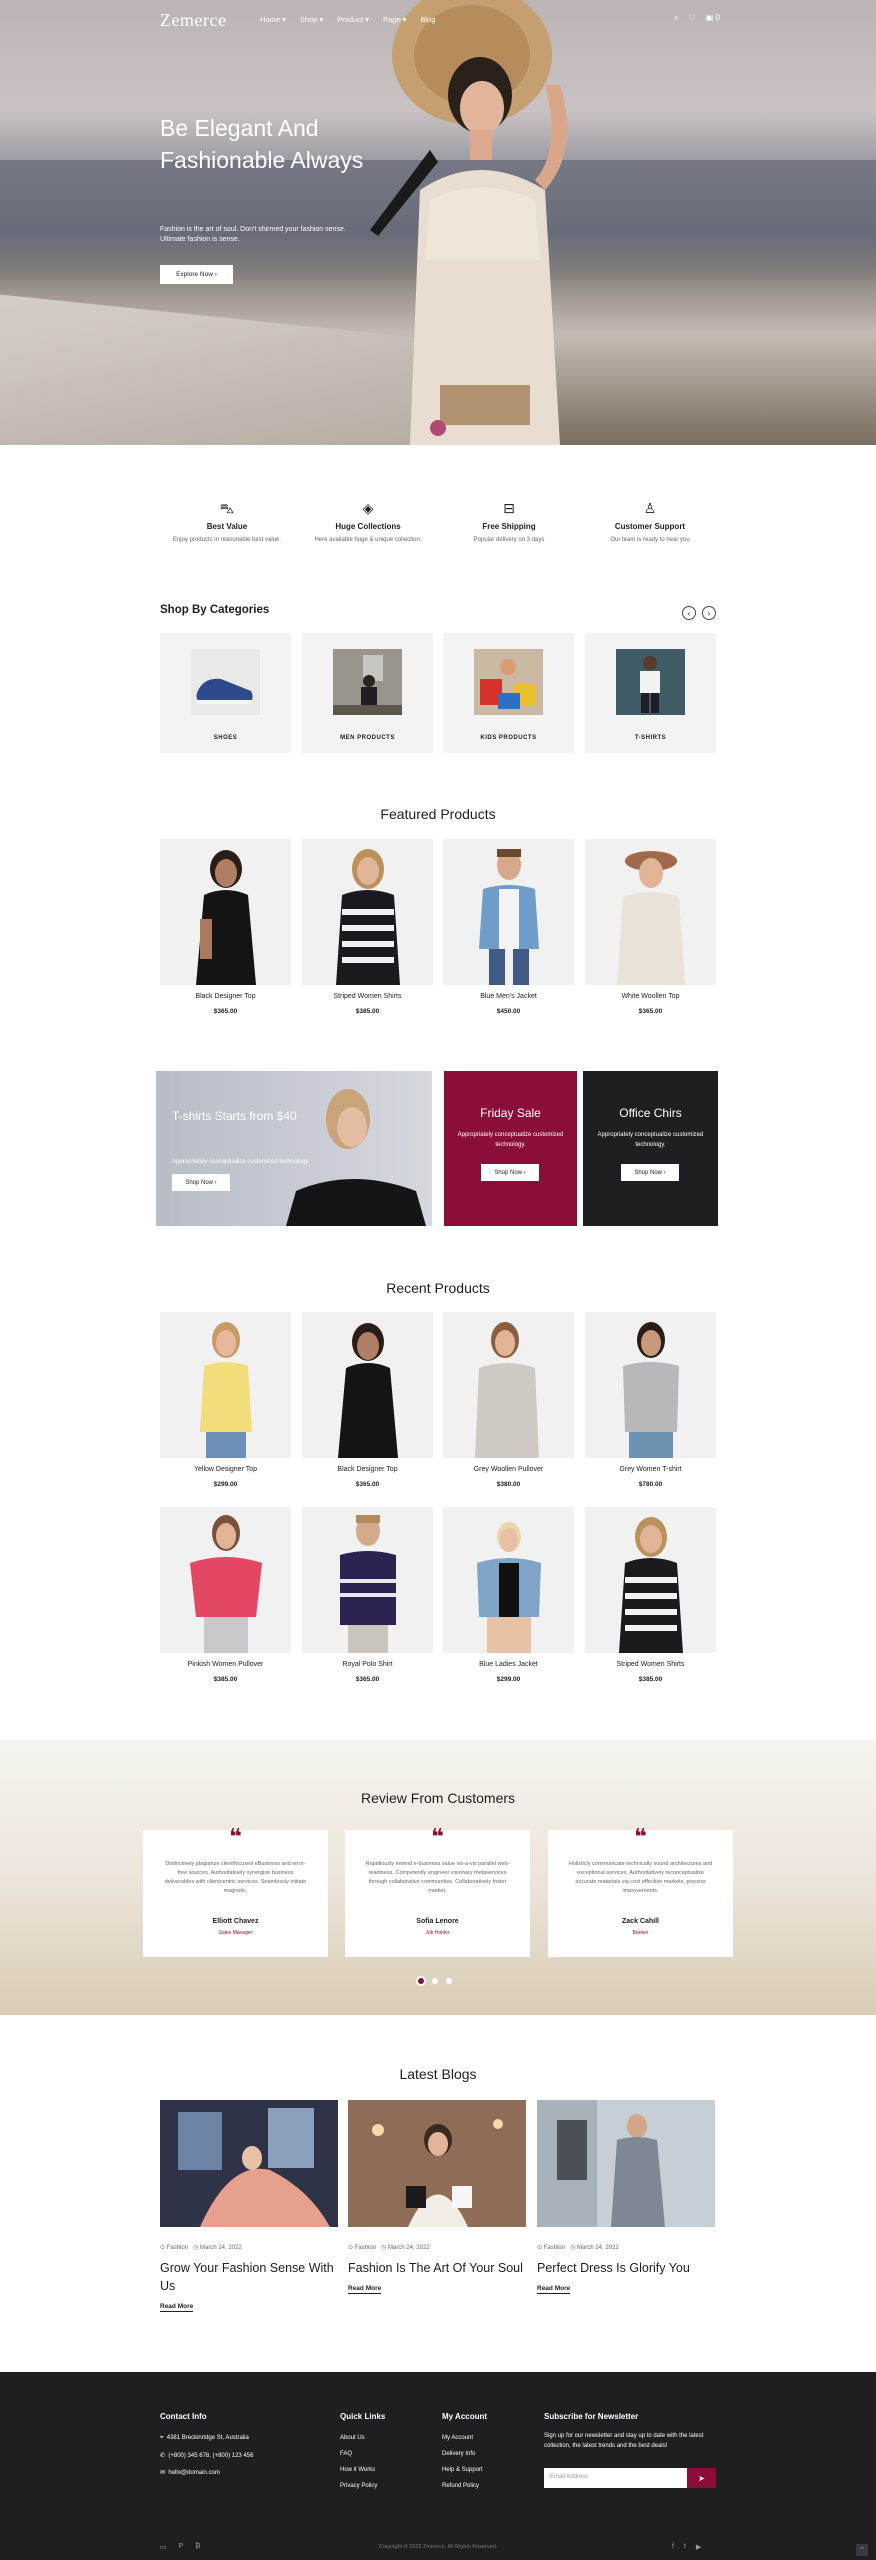  Describe the element at coordinates (362, 2454) in the screenshot. I see `footer-link: FAQ` at that location.